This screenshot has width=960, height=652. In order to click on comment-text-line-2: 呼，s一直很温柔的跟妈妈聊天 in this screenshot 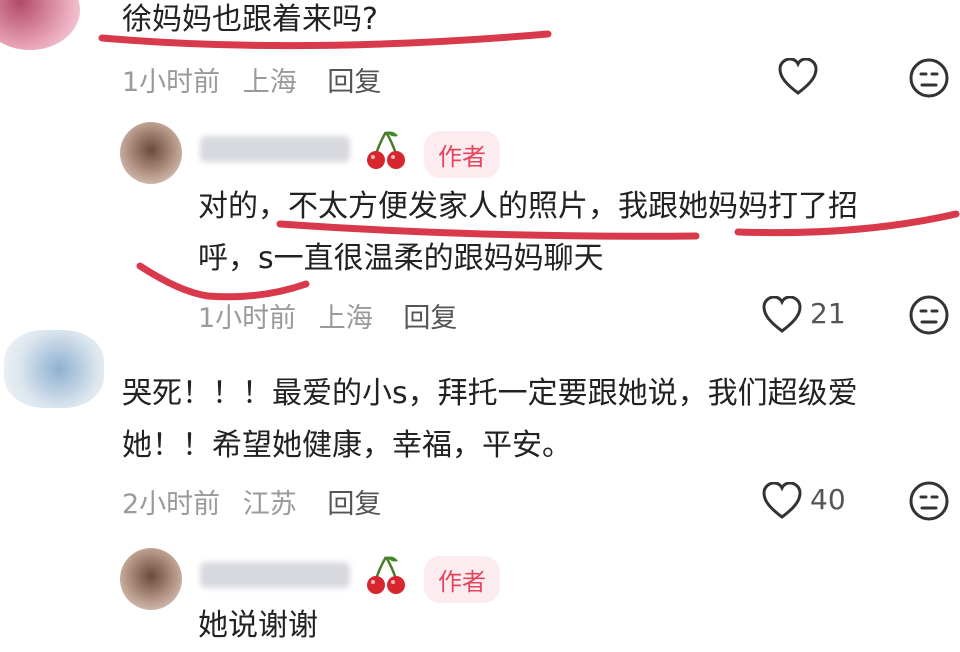, I will do `click(401, 258)`.